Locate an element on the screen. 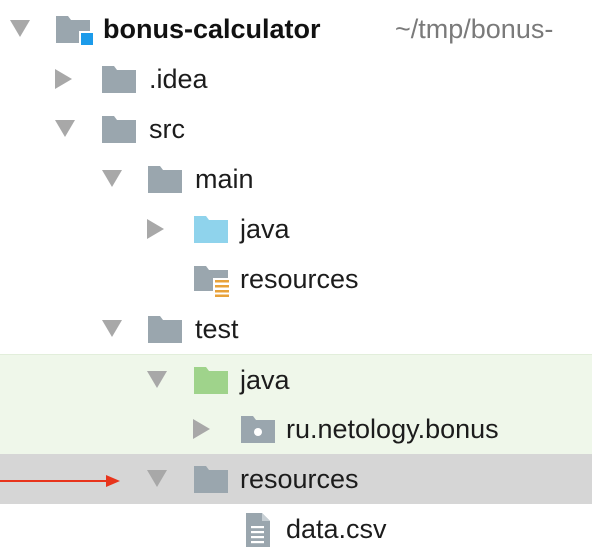 Image resolution: width=592 pixels, height=560 pixels. tree-row-package: ru.netology.bonus is located at coordinates (296, 429).